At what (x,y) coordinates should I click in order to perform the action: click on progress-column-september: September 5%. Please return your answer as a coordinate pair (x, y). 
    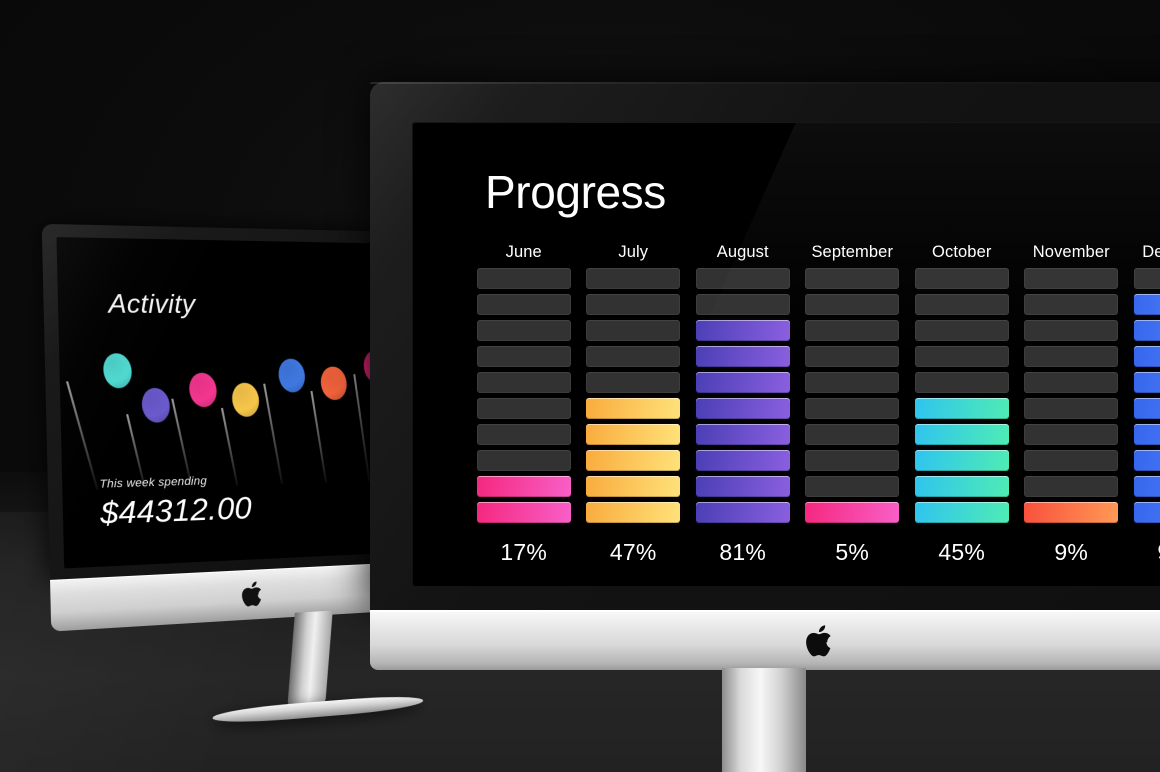
    Looking at the image, I should click on (853, 403).